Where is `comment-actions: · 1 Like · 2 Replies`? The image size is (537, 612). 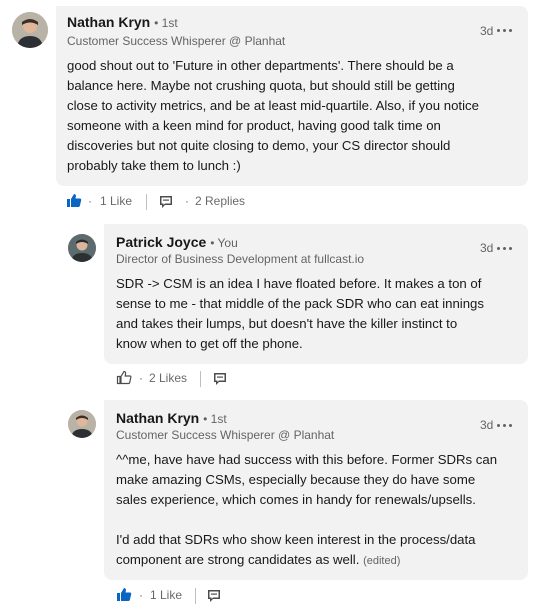 comment-actions: · 1 Like · 2 Replies is located at coordinates (196, 202).